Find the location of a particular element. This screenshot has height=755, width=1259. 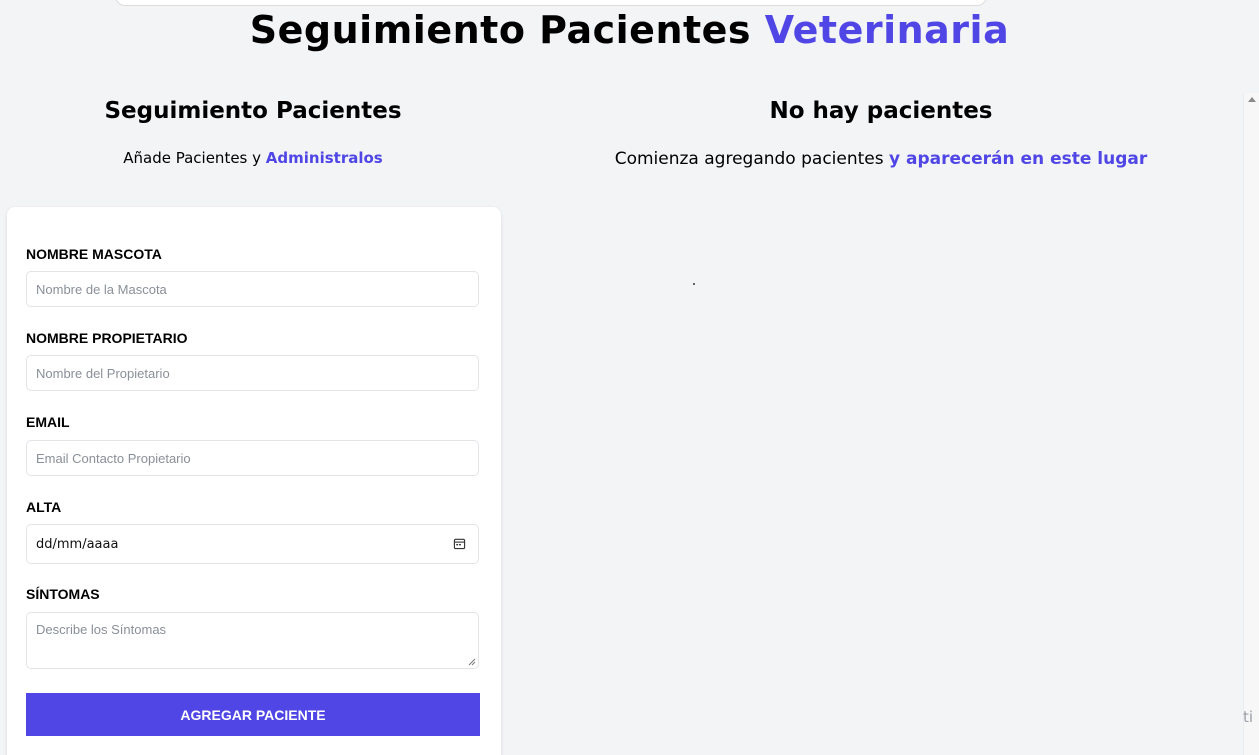

form-section-title: Seguimiento Pacientes is located at coordinates (253, 111).